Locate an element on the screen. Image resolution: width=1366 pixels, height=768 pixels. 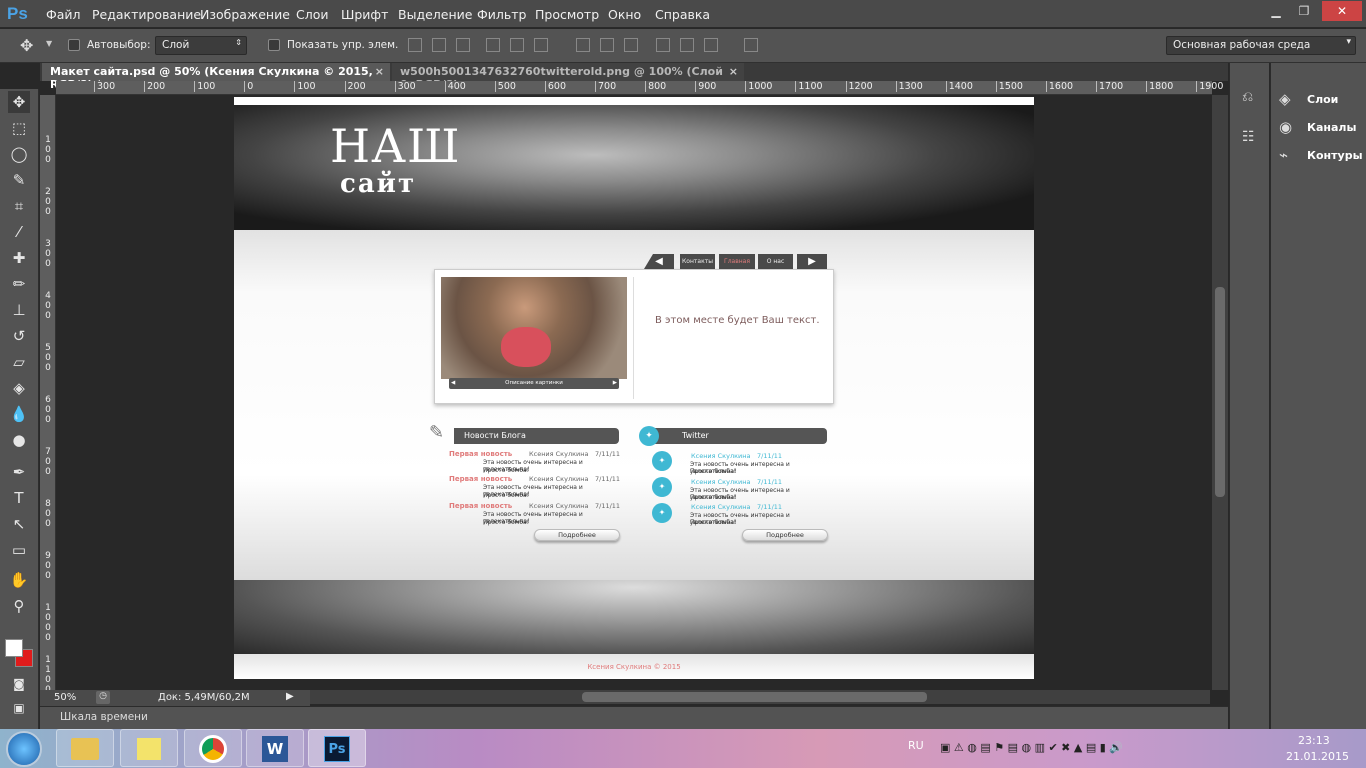
eraser-tool-icon: ▱ is located at coordinates (19, 362).